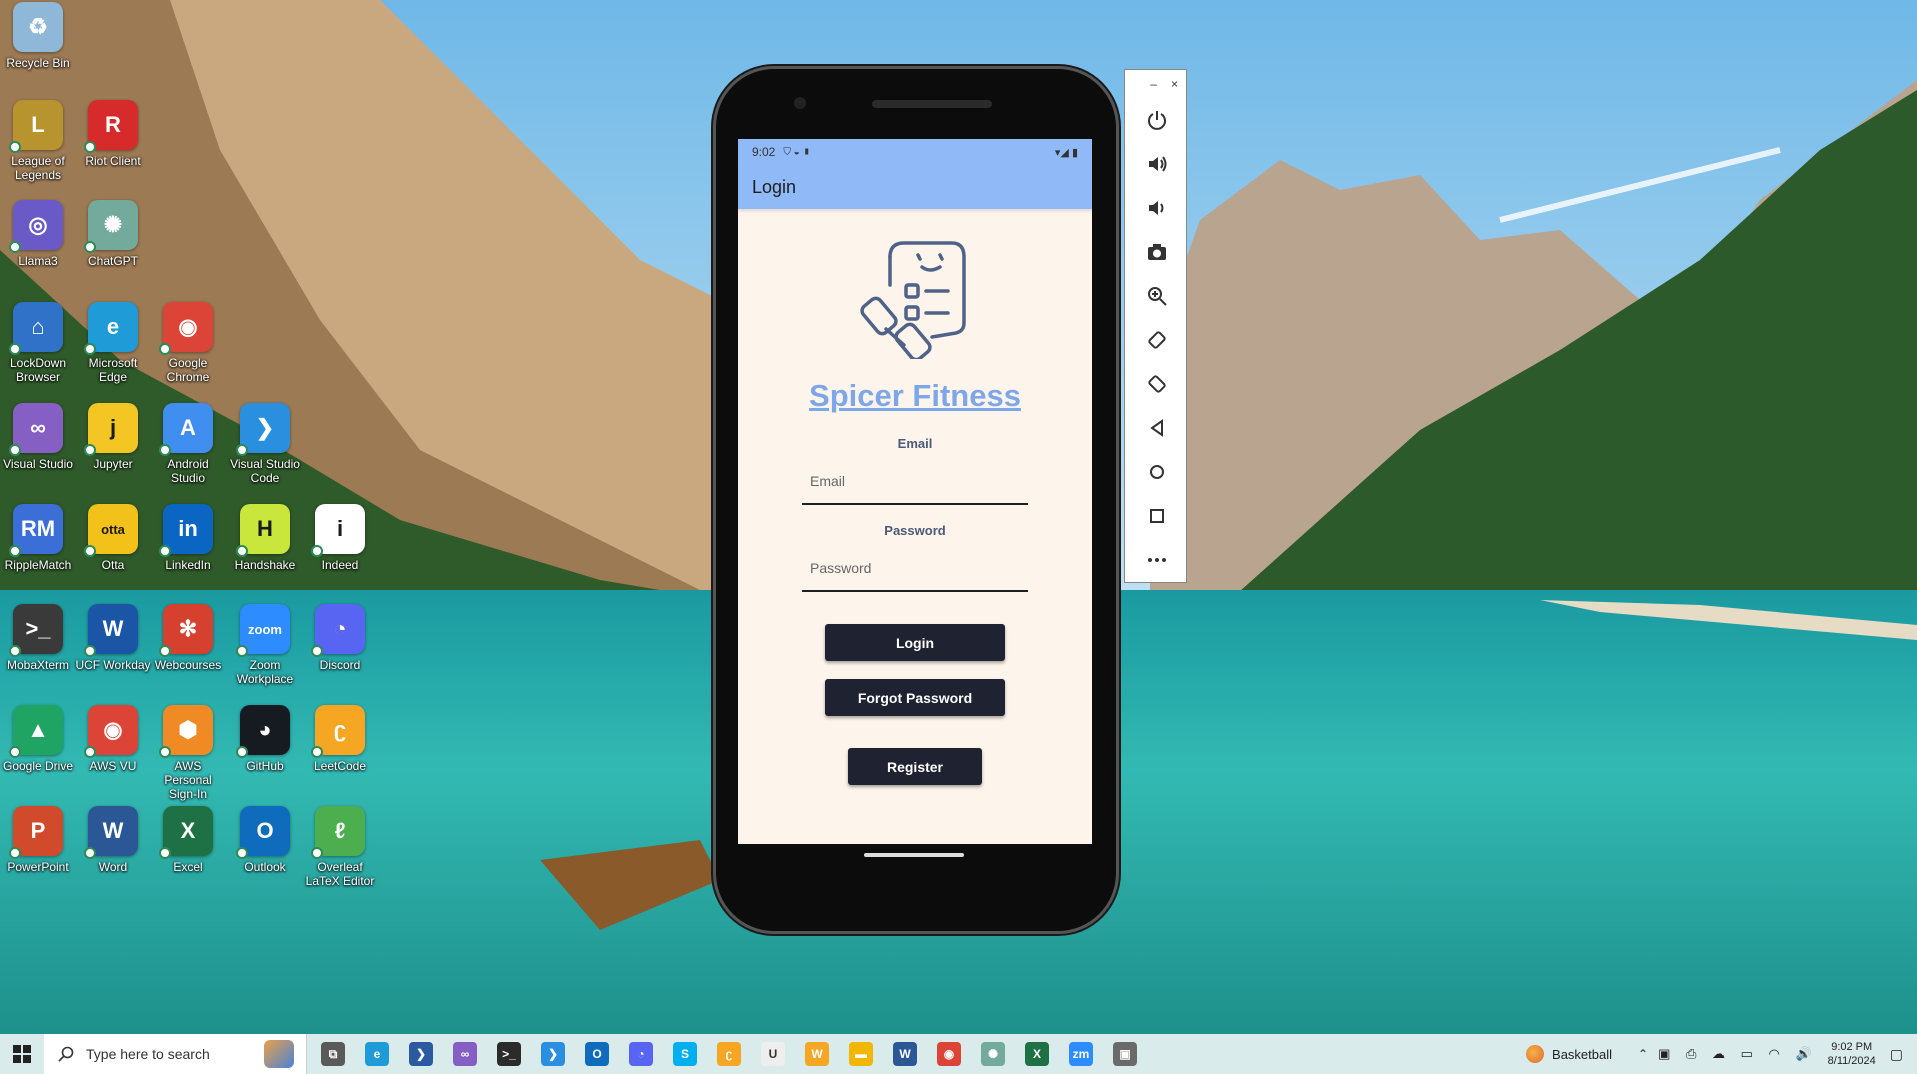 The image size is (1917, 1074). I want to click on rotate-left-button, so click(1156, 340).